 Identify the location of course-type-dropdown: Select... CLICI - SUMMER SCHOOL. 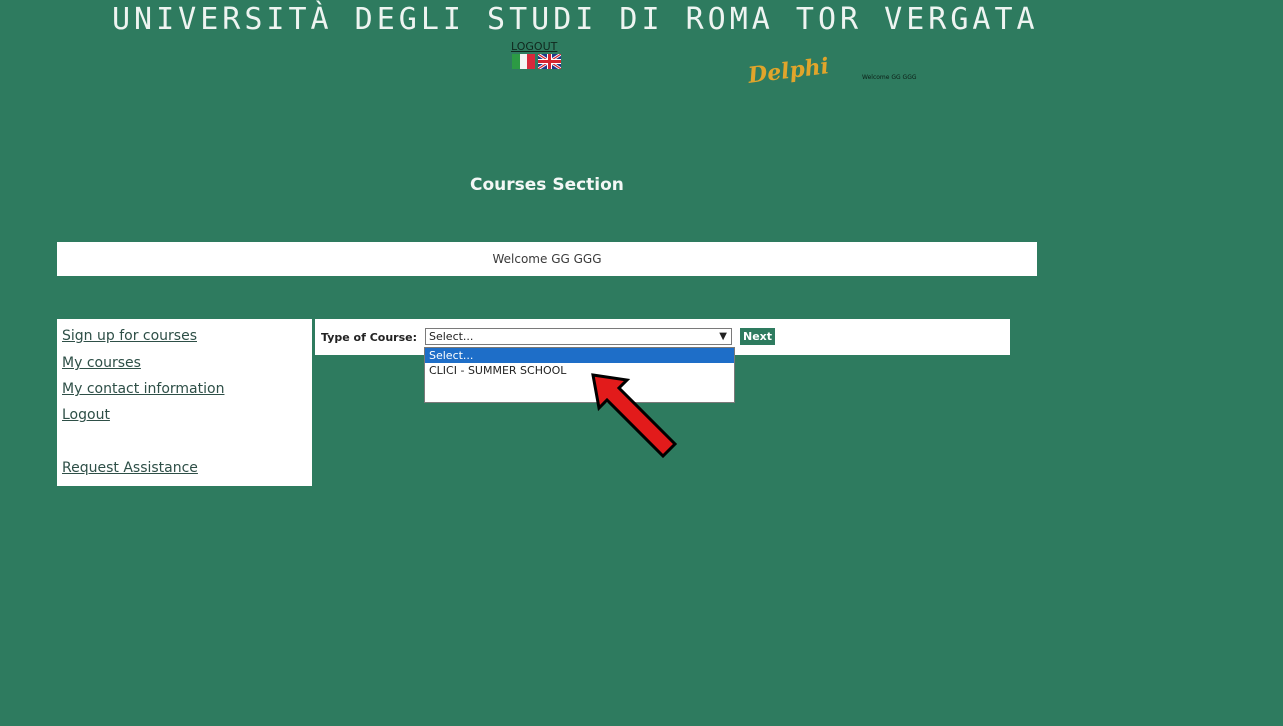
(579, 375).